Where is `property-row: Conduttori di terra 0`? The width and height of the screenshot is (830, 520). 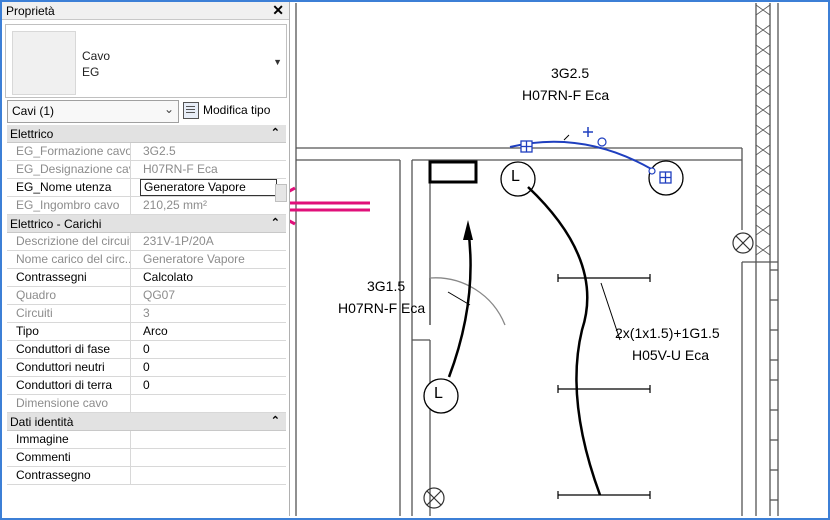 property-row: Conduttori di terra 0 is located at coordinates (146, 386).